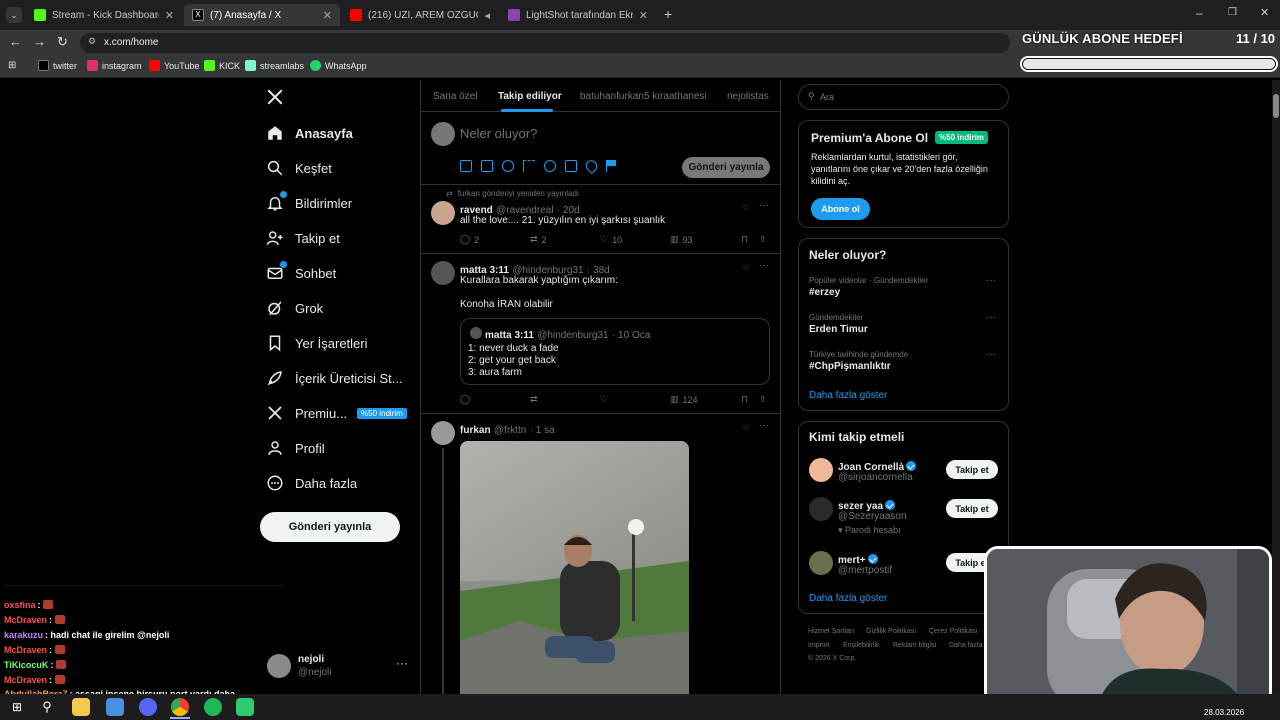 This screenshot has height=720, width=1280. Describe the element at coordinates (848, 598) in the screenshot. I see `who-to-follow-show-more: Daha fazla göster` at that location.